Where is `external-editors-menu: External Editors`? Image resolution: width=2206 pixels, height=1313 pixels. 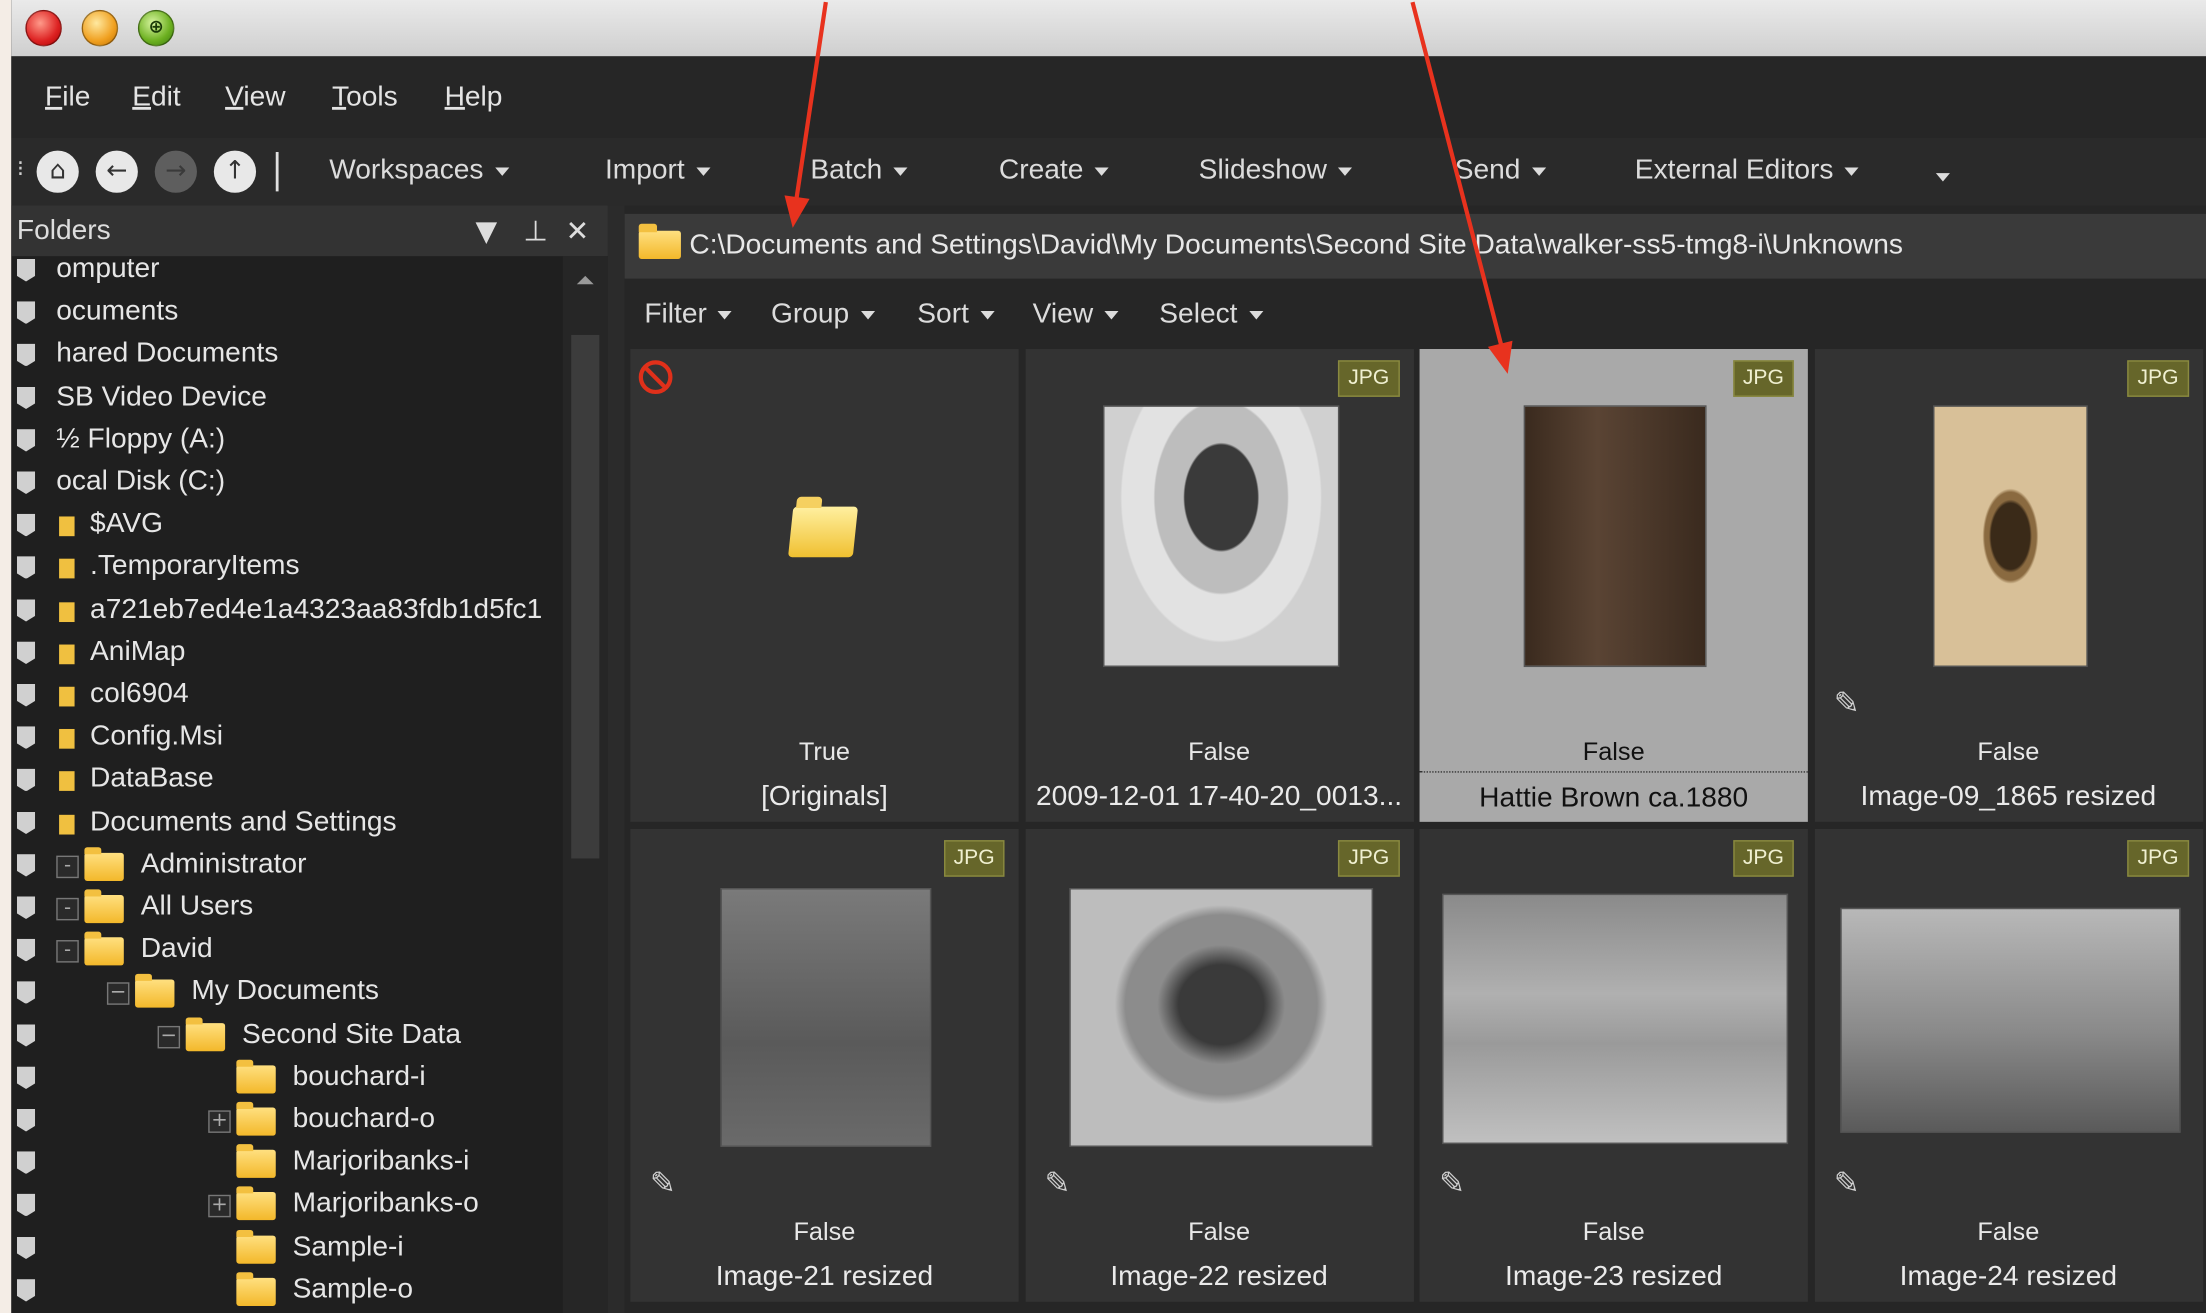 external-editors-menu: External Editors is located at coordinates (1747, 171).